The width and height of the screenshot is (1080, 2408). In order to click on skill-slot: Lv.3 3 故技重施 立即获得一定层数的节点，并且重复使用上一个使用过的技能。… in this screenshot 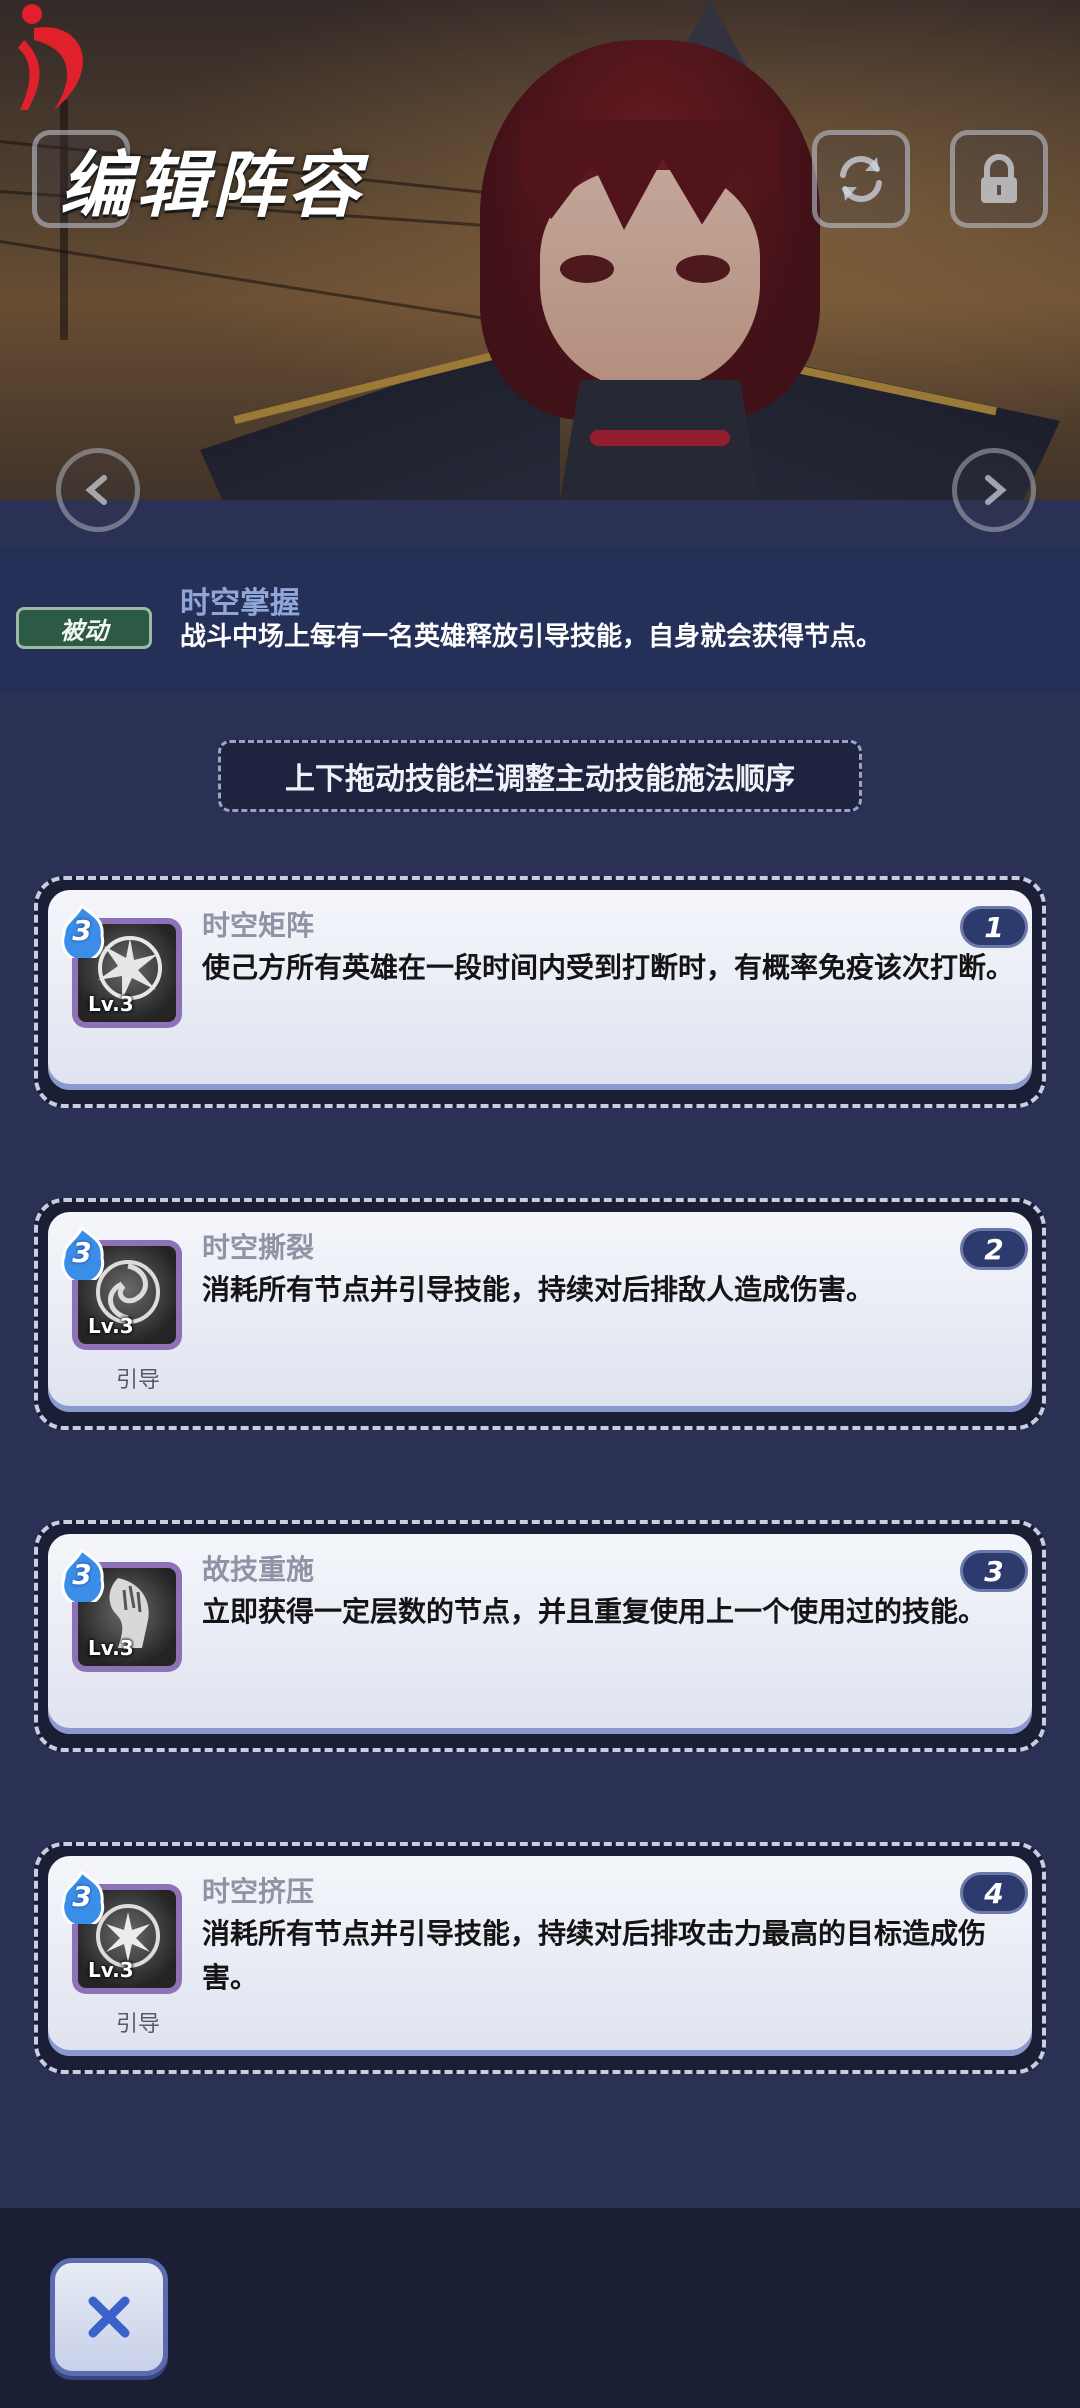, I will do `click(540, 1636)`.